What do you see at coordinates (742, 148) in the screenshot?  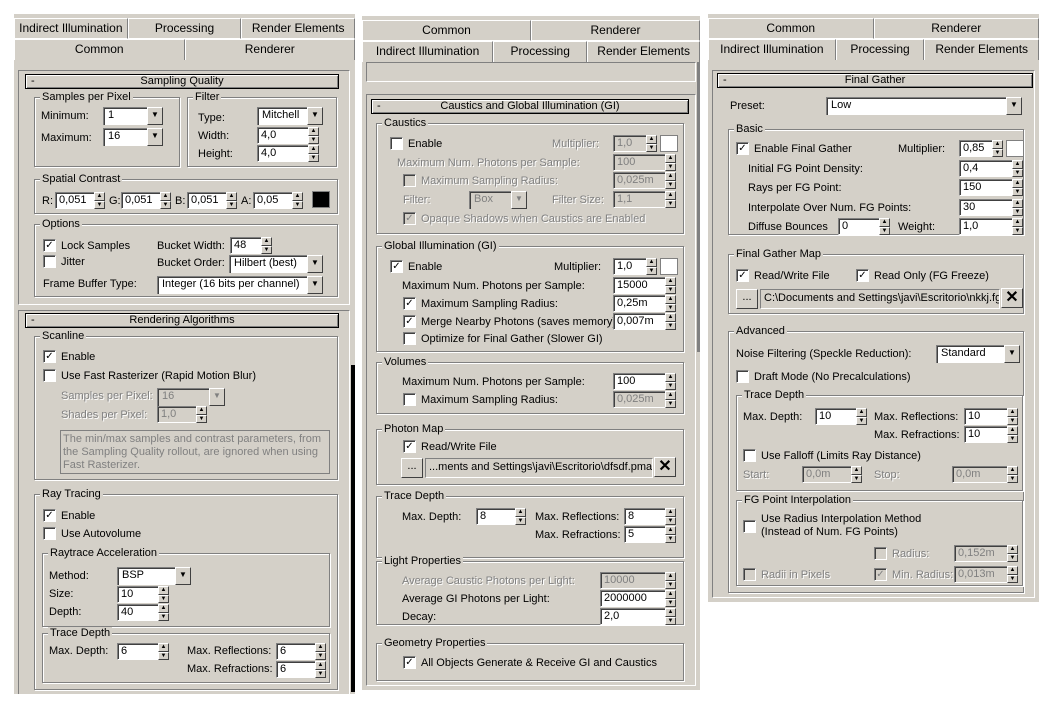 I see `enable-fg-checkbox: ✓` at bounding box center [742, 148].